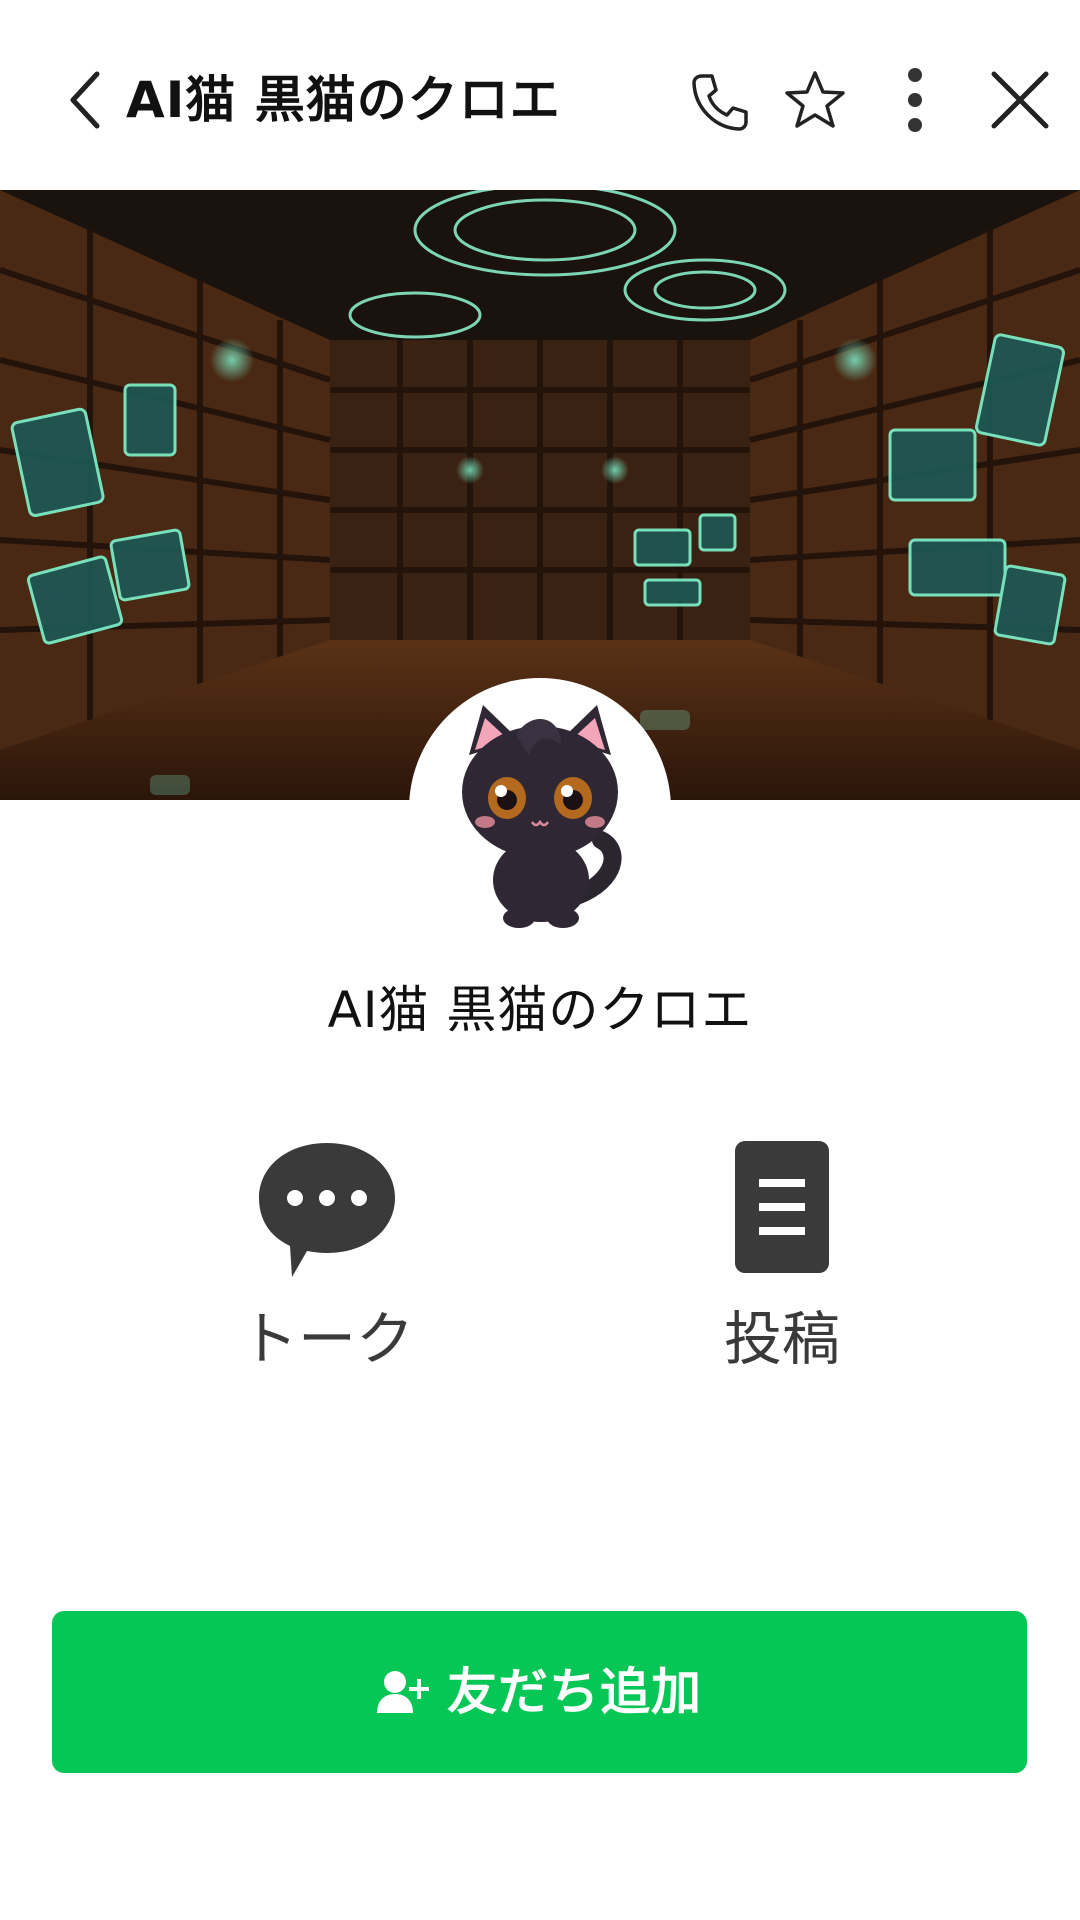 Image resolution: width=1080 pixels, height=1920 pixels. I want to click on close-button, so click(1020, 100).